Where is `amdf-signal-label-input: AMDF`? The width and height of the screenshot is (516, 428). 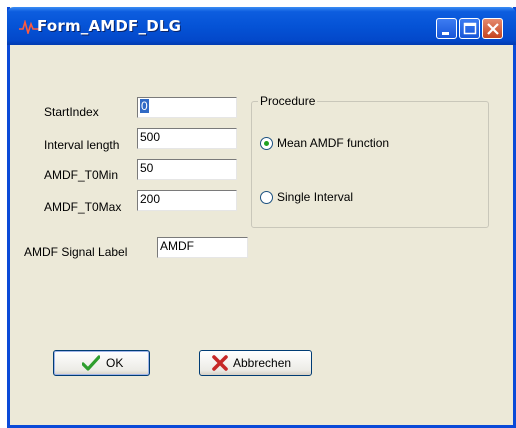 amdf-signal-label-input: AMDF is located at coordinates (202, 247).